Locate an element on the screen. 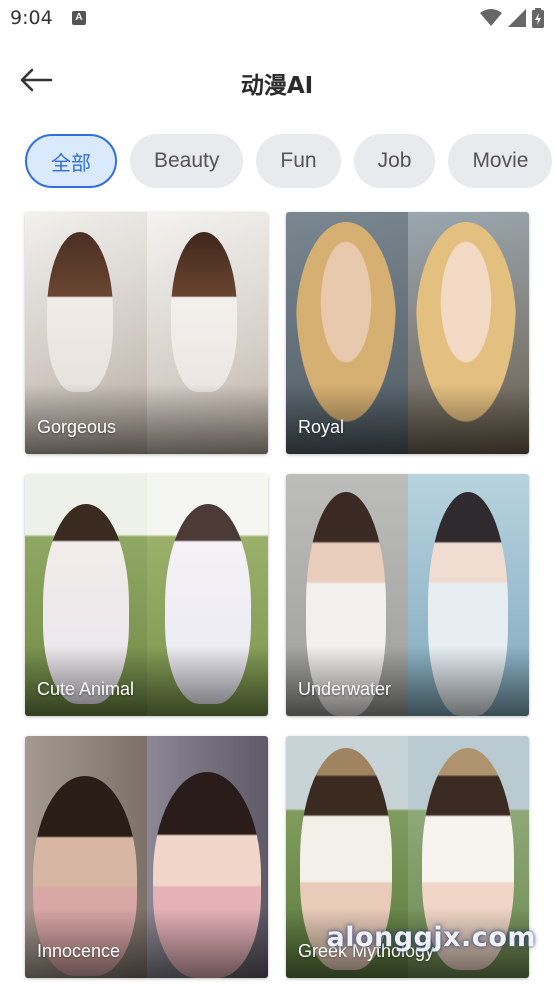 This screenshot has height=984, width=554. style-card-underwater: Underwater is located at coordinates (407, 595).